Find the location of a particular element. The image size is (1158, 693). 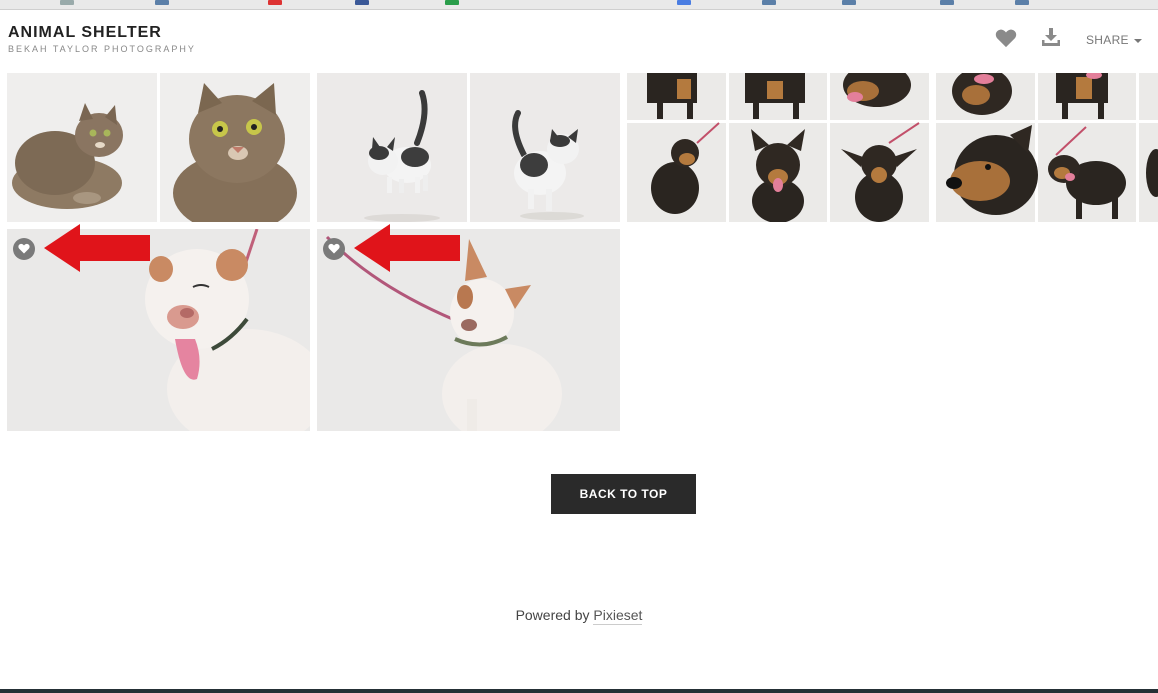

gallery-title: ANIMAL SHELTER is located at coordinates (85, 32).